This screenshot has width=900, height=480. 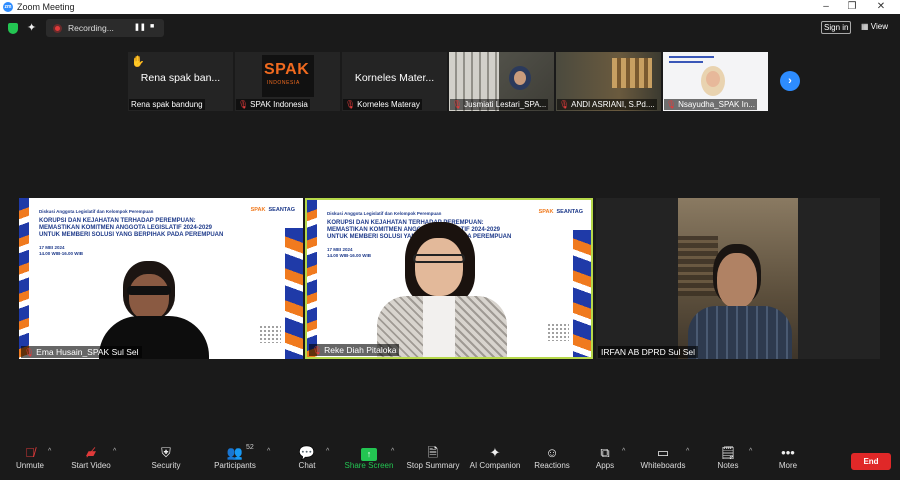 I want to click on shield-icon: ⛨, so click(x=166, y=452).